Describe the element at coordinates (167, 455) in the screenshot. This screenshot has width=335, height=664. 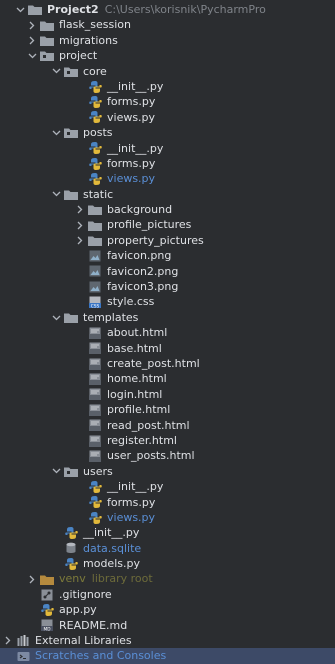
I see `tree-row-user-posts-html: user_posts.html` at that location.